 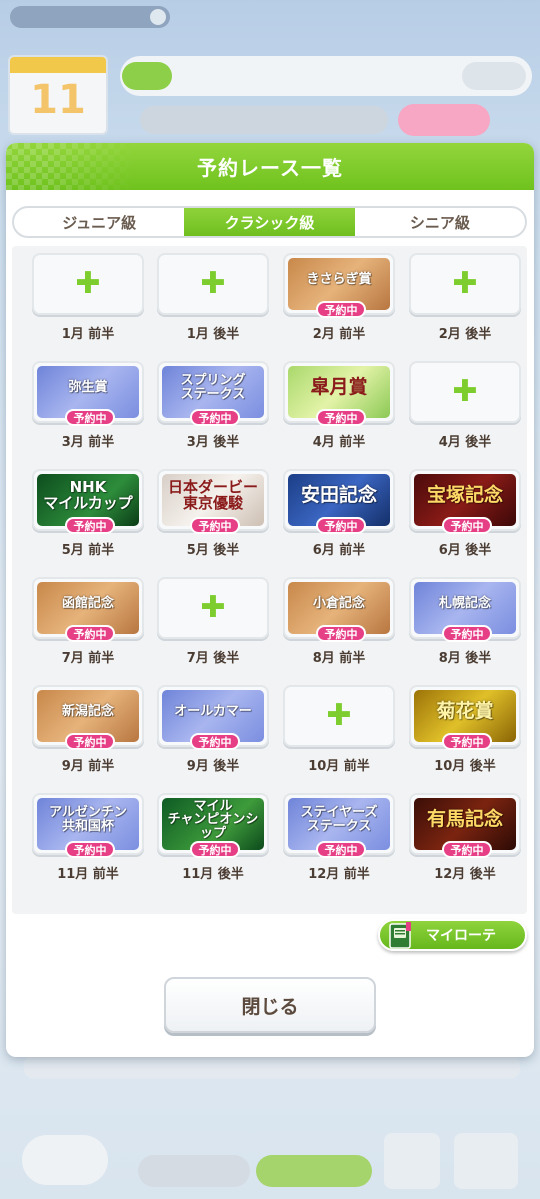 I want to click on slot-date-label: 4月 前半, so click(x=339, y=442).